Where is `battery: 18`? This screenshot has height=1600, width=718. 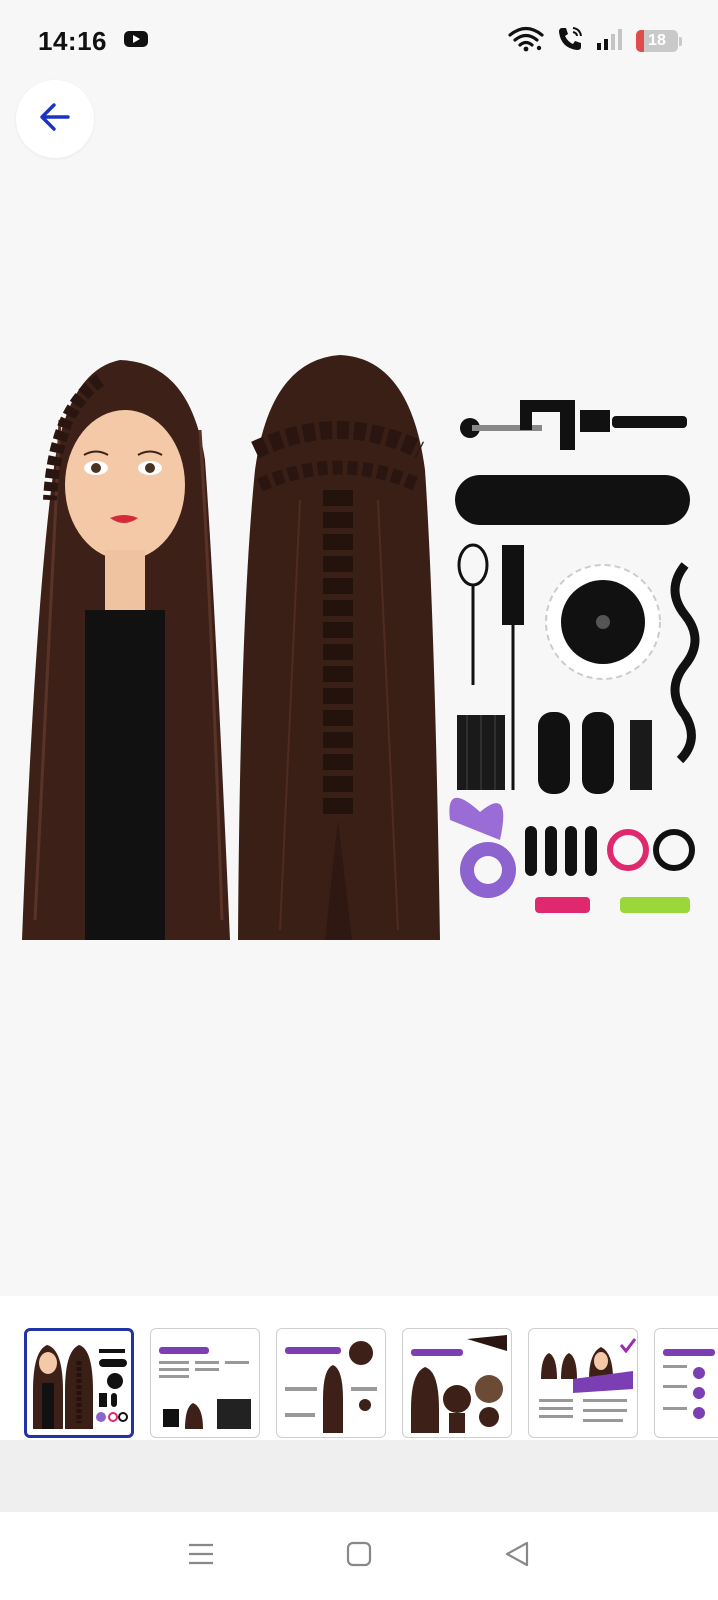 battery: 18 is located at coordinates (657, 41).